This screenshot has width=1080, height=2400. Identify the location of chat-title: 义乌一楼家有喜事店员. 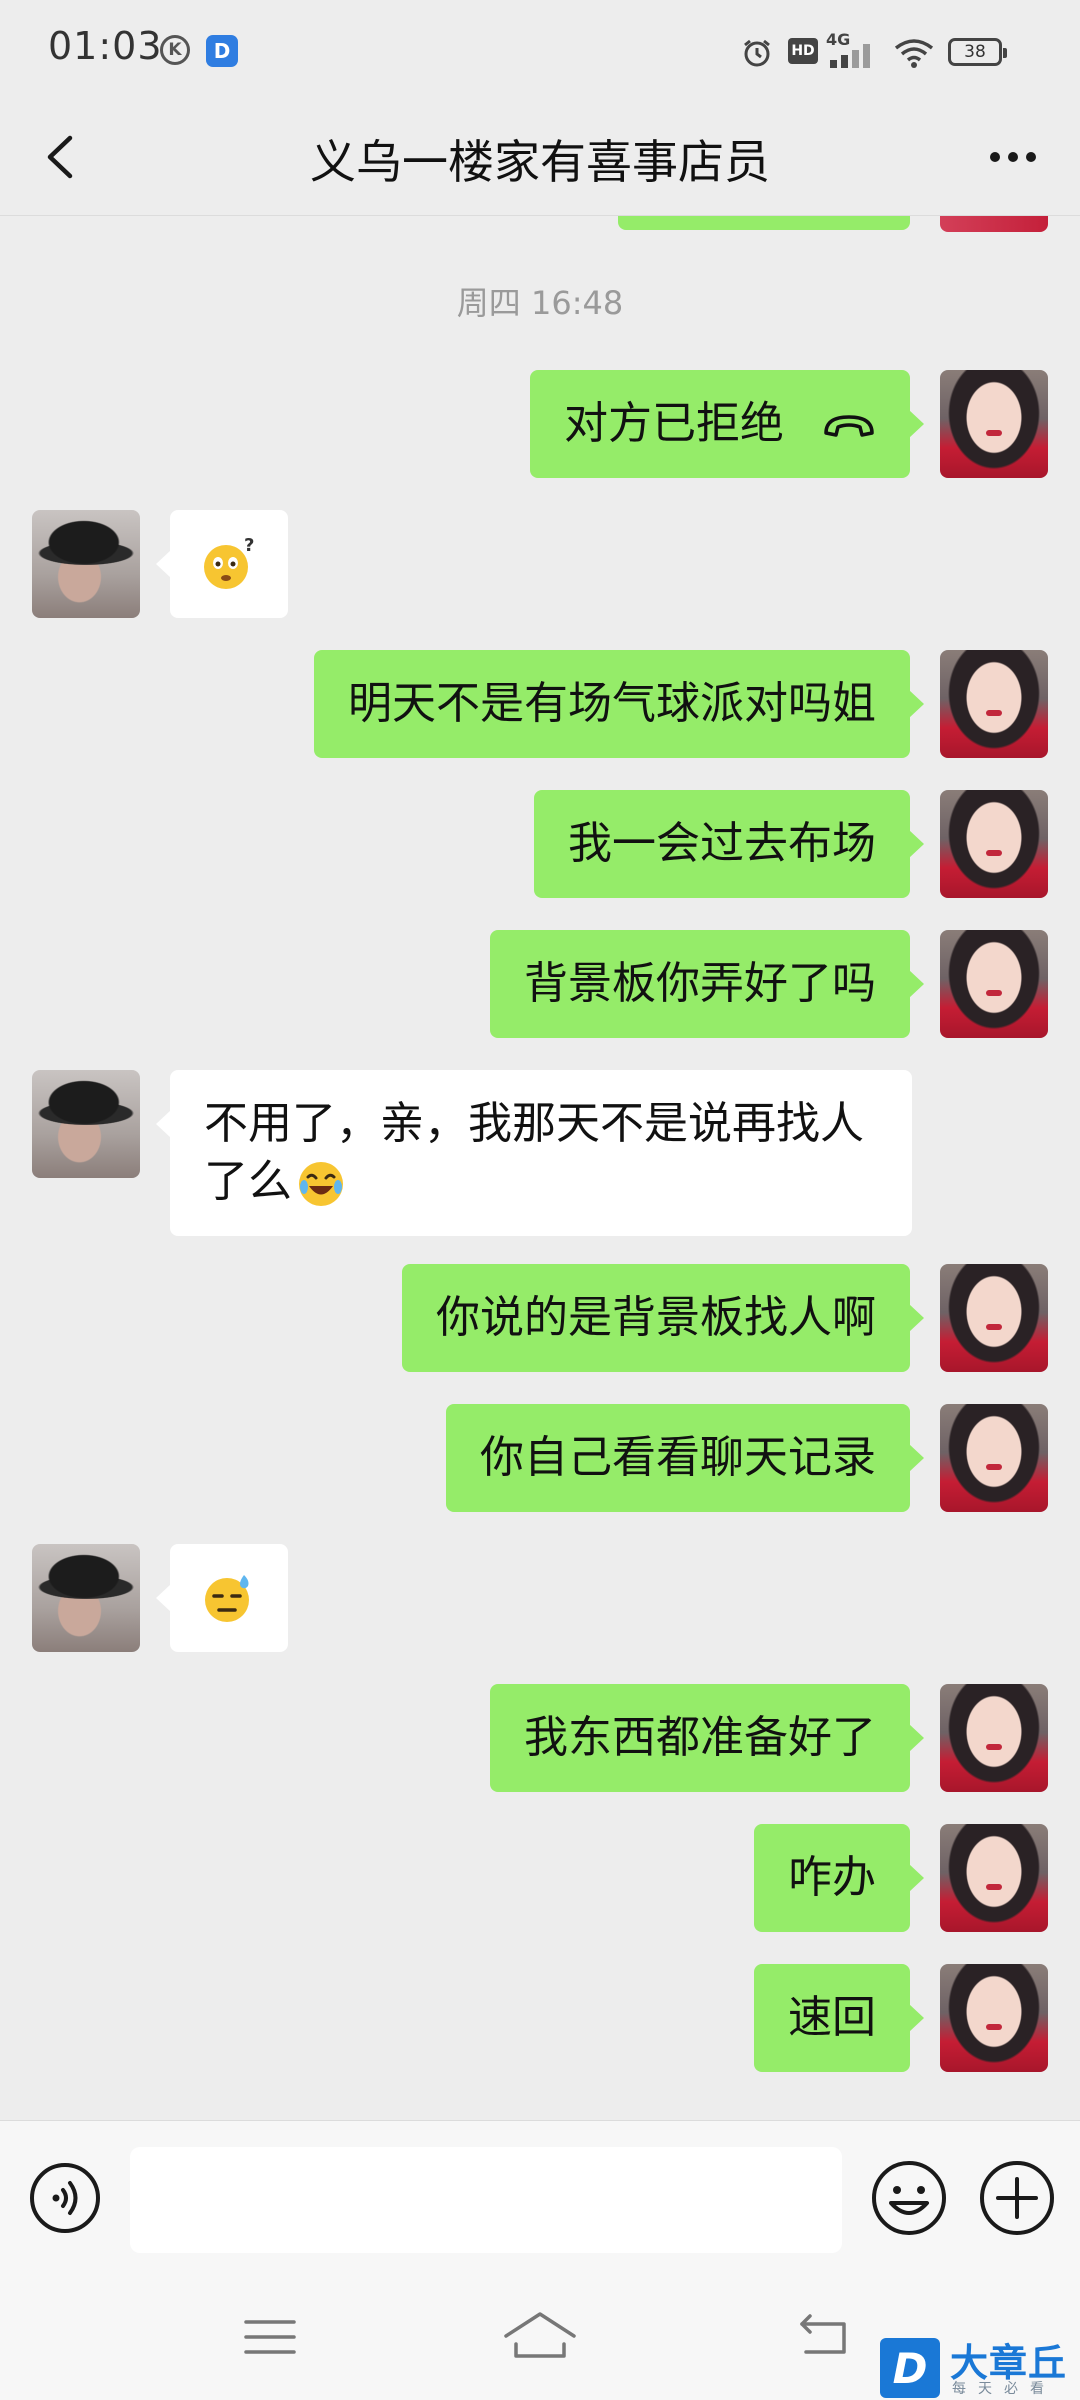
(540, 162).